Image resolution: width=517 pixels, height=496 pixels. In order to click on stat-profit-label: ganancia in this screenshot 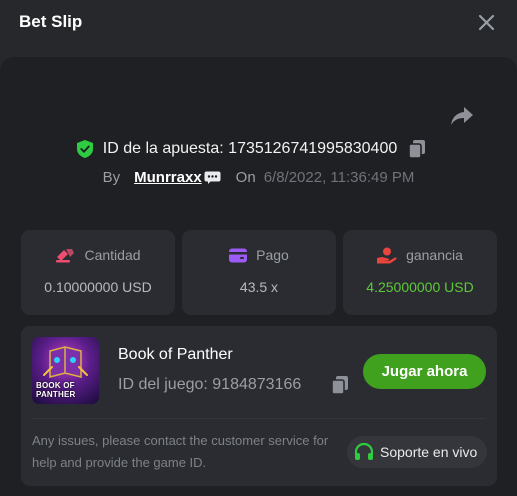, I will do `click(434, 255)`.